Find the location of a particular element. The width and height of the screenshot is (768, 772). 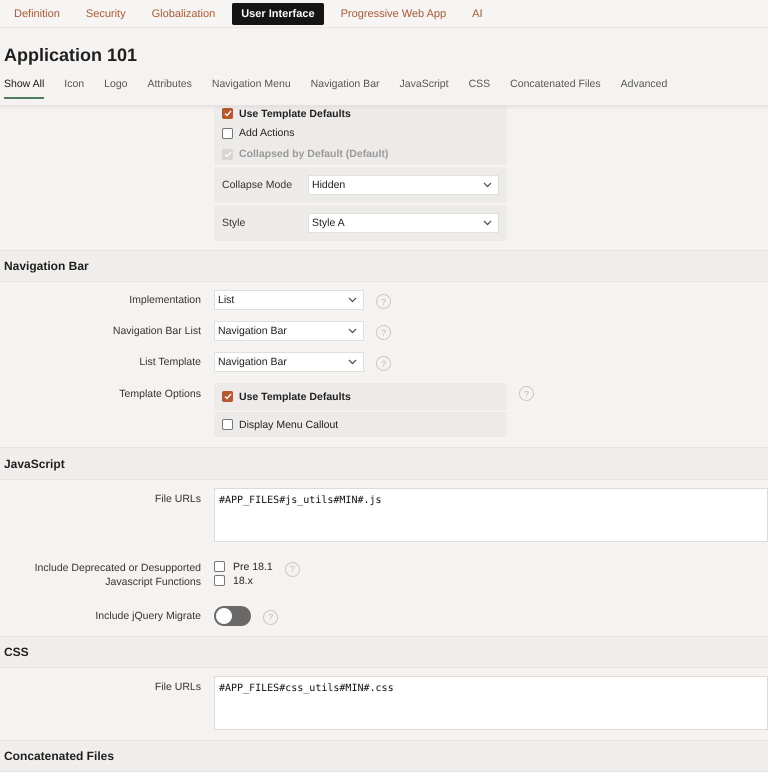

section-header: Navigation Bar is located at coordinates (384, 266).